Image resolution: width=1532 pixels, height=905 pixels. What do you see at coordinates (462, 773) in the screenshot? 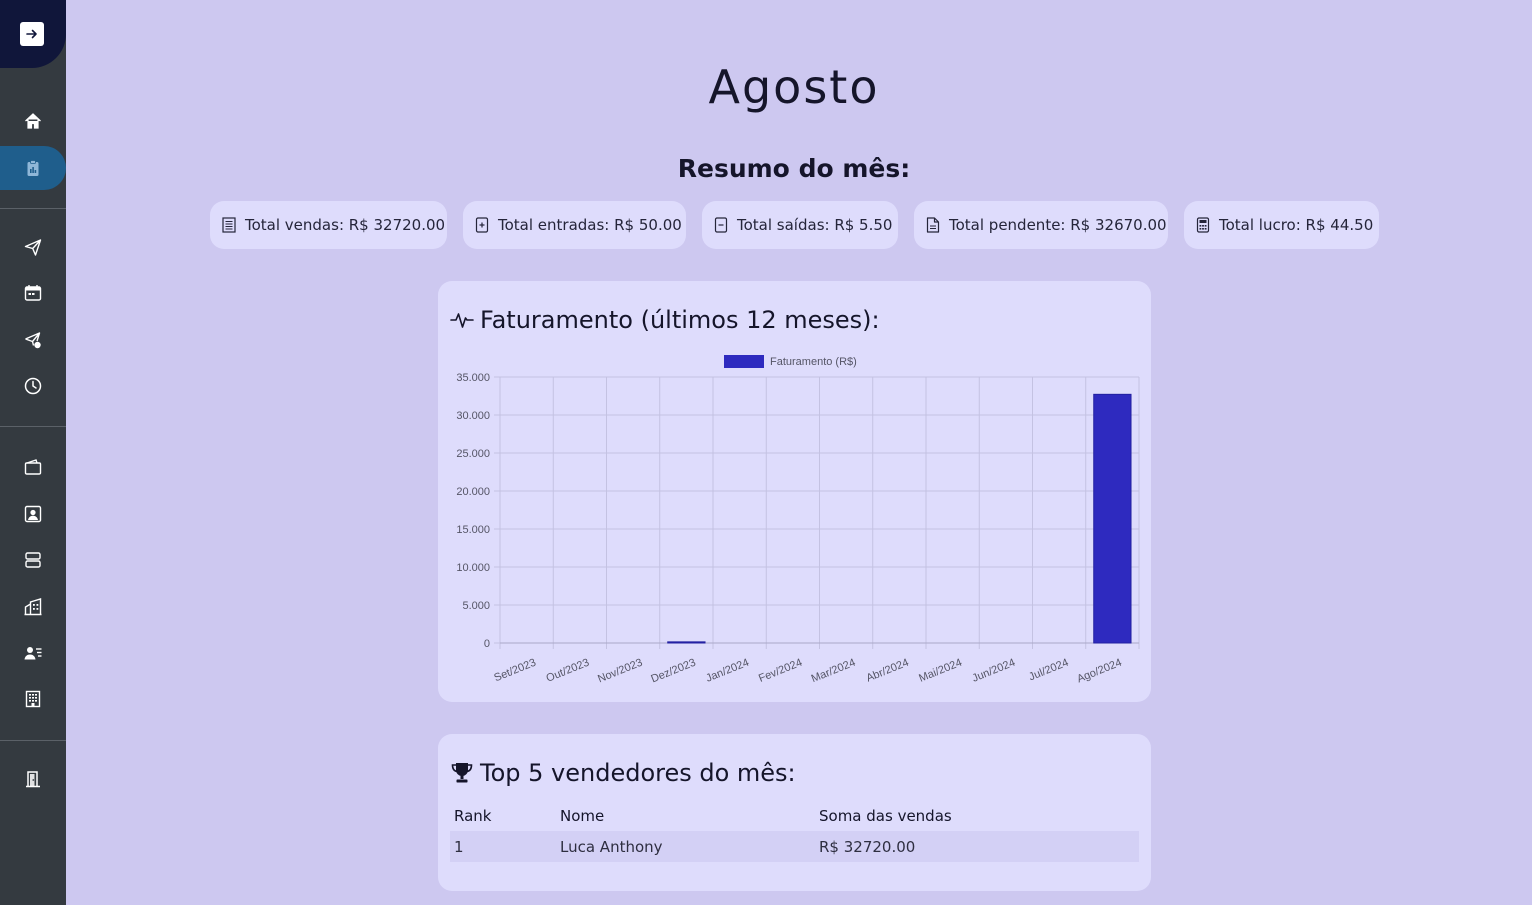
I see `trophy-icon` at bounding box center [462, 773].